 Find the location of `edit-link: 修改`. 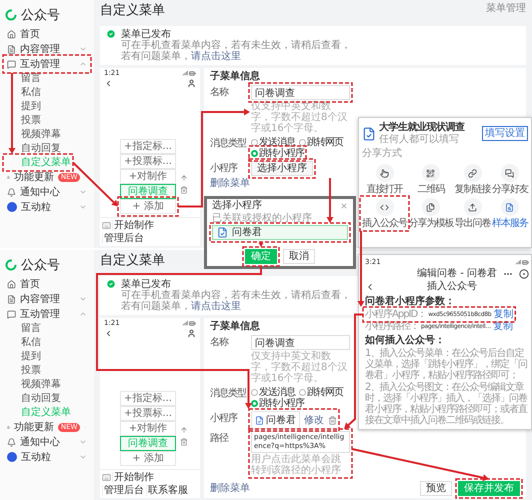

edit-link: 修改 is located at coordinates (314, 420).